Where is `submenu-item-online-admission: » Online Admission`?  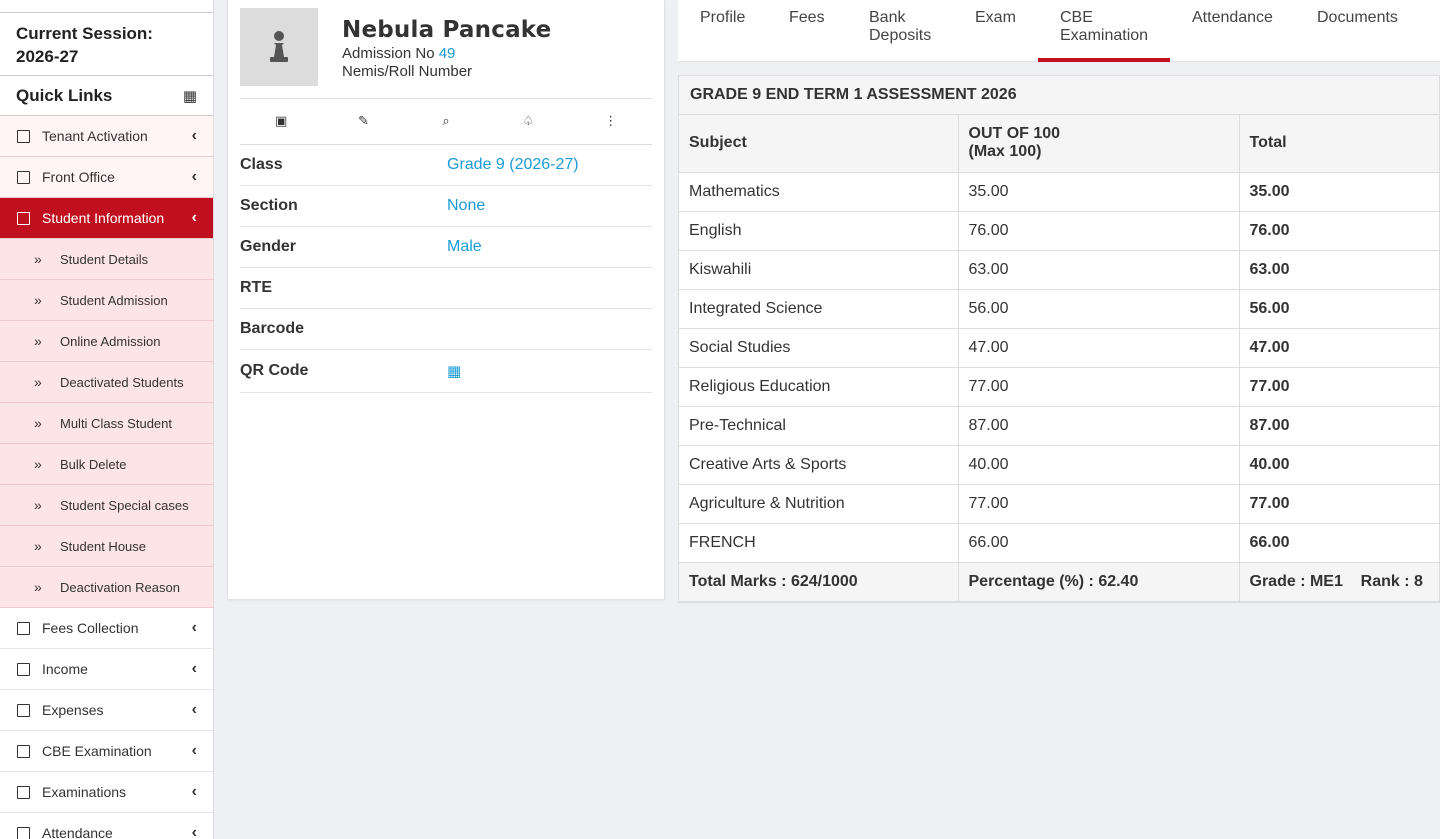
submenu-item-online-admission: » Online Admission is located at coordinates (106, 341).